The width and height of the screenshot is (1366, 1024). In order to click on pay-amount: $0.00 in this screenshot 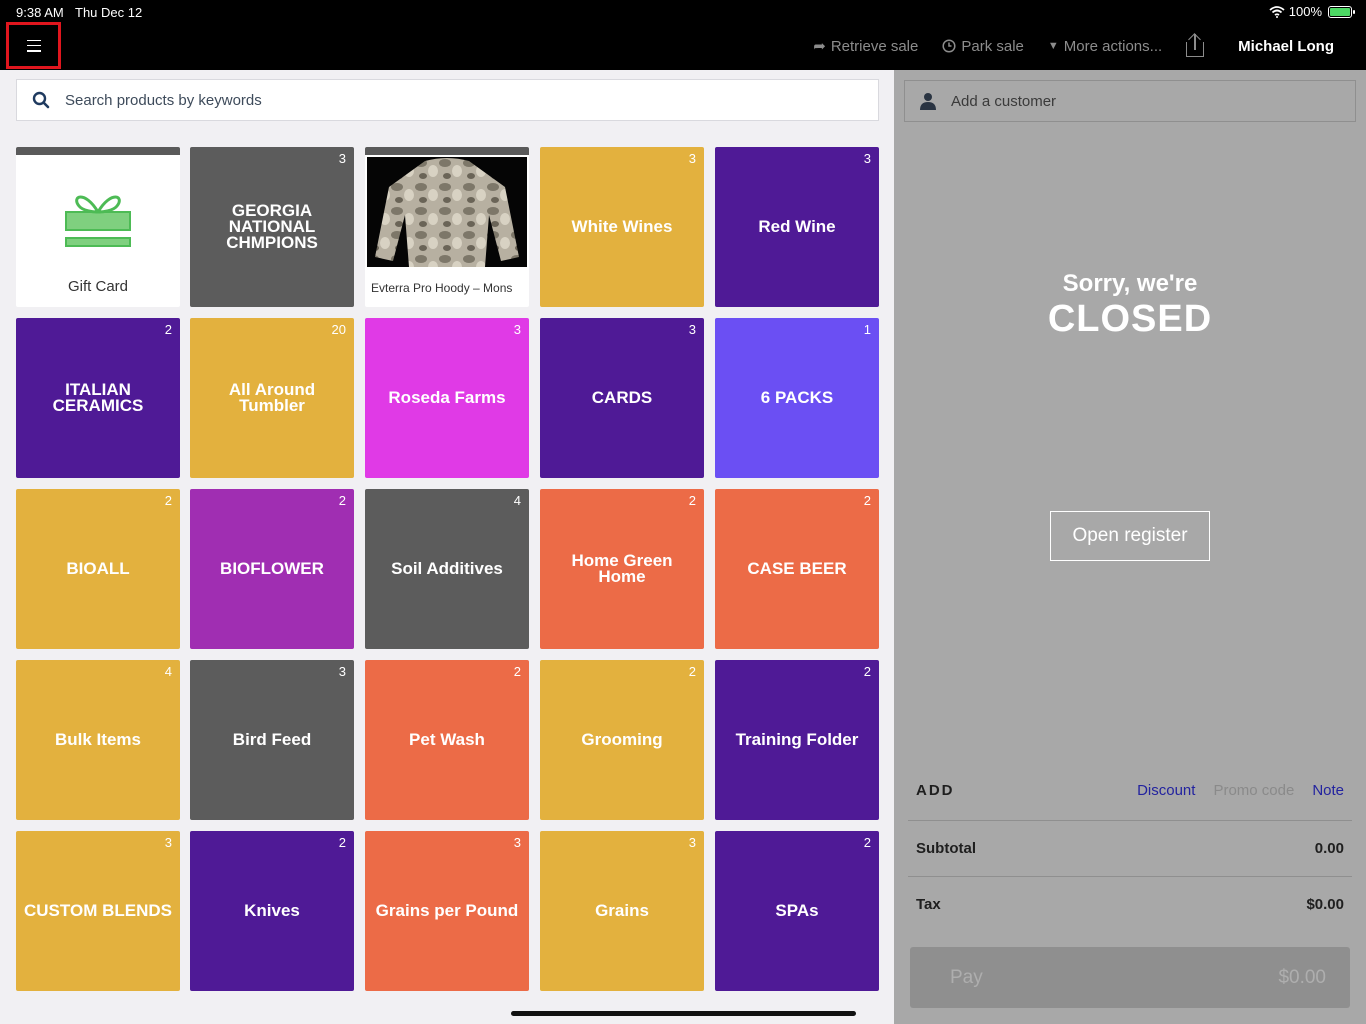, I will do `click(1302, 977)`.